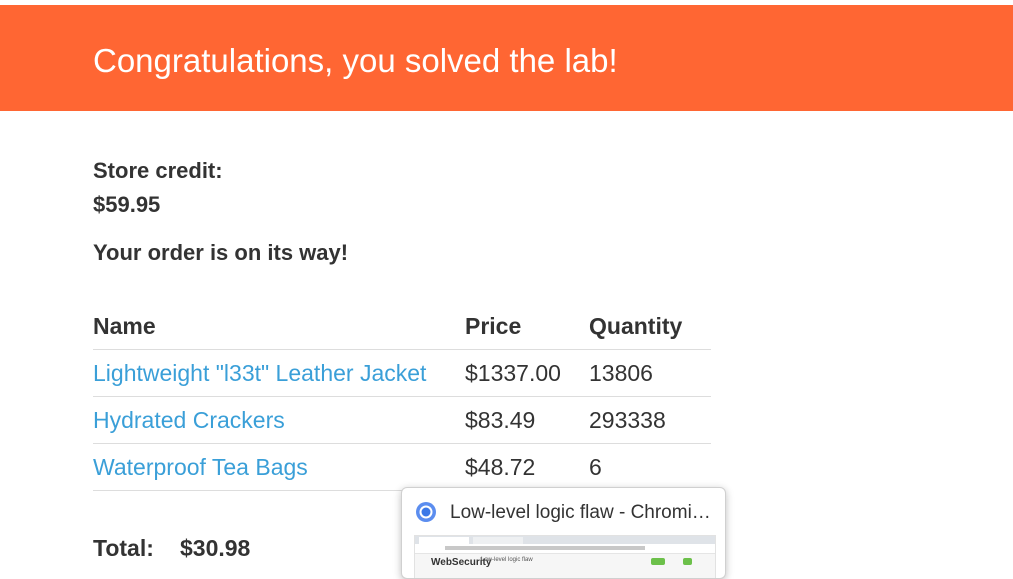  I want to click on product-price: $83.49, so click(527, 420).